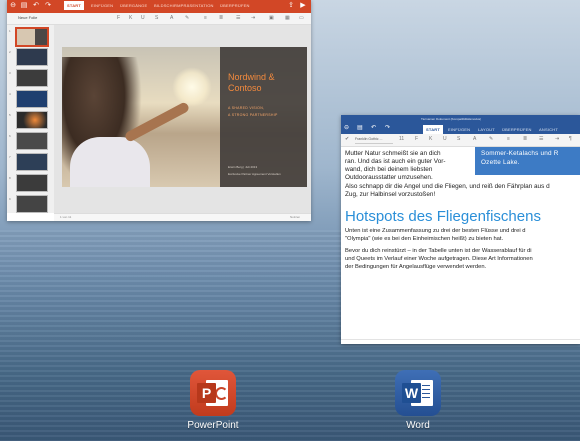  I want to click on bold-icon: F, so click(416, 139).